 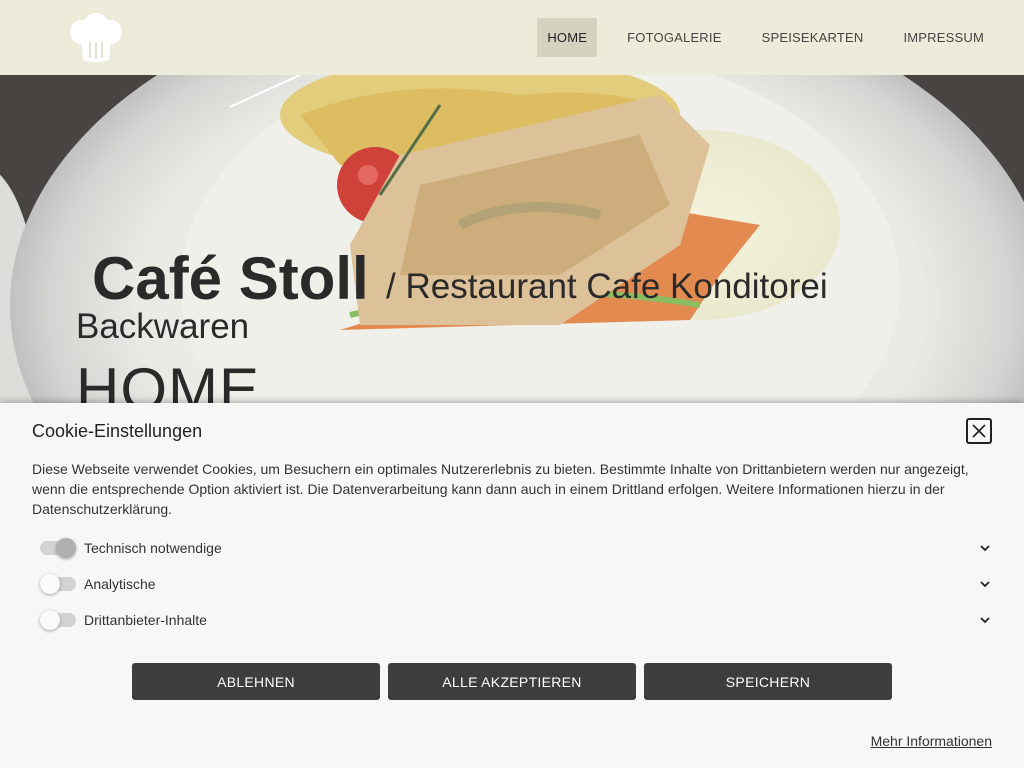 I want to click on cookie-option-analytics: Analytische, so click(x=516, y=584).